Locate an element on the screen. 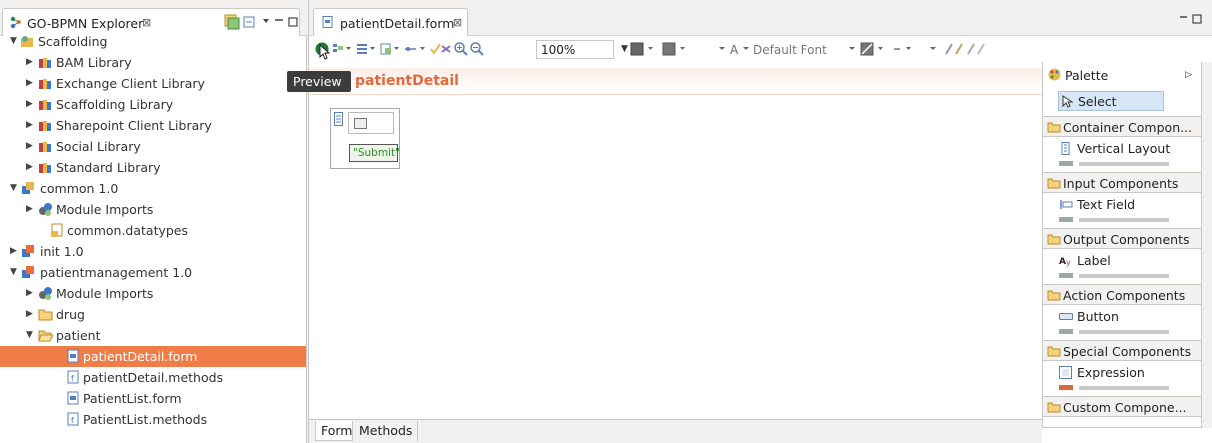  tab-form: Form is located at coordinates (334, 431).